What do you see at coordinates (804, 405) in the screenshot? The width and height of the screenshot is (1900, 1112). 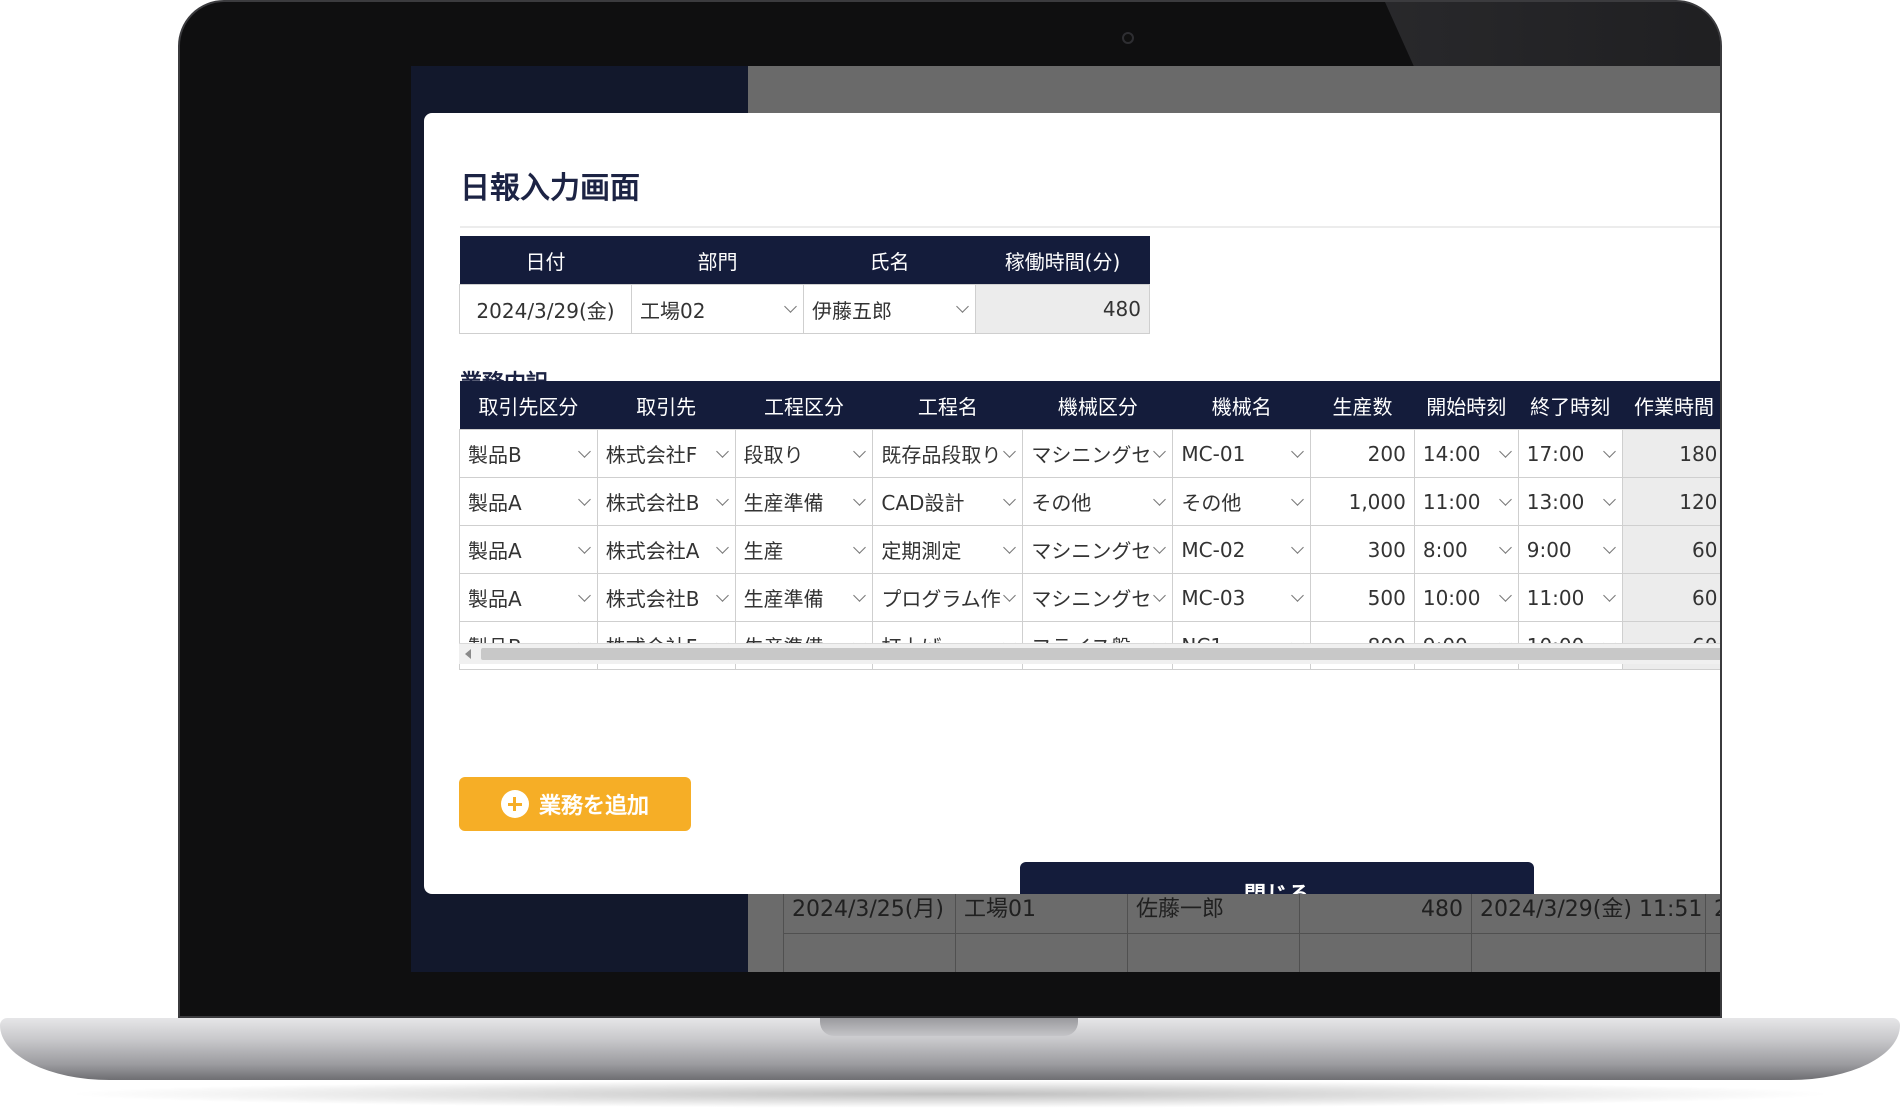 I see `col-process-type: 工程区分` at bounding box center [804, 405].